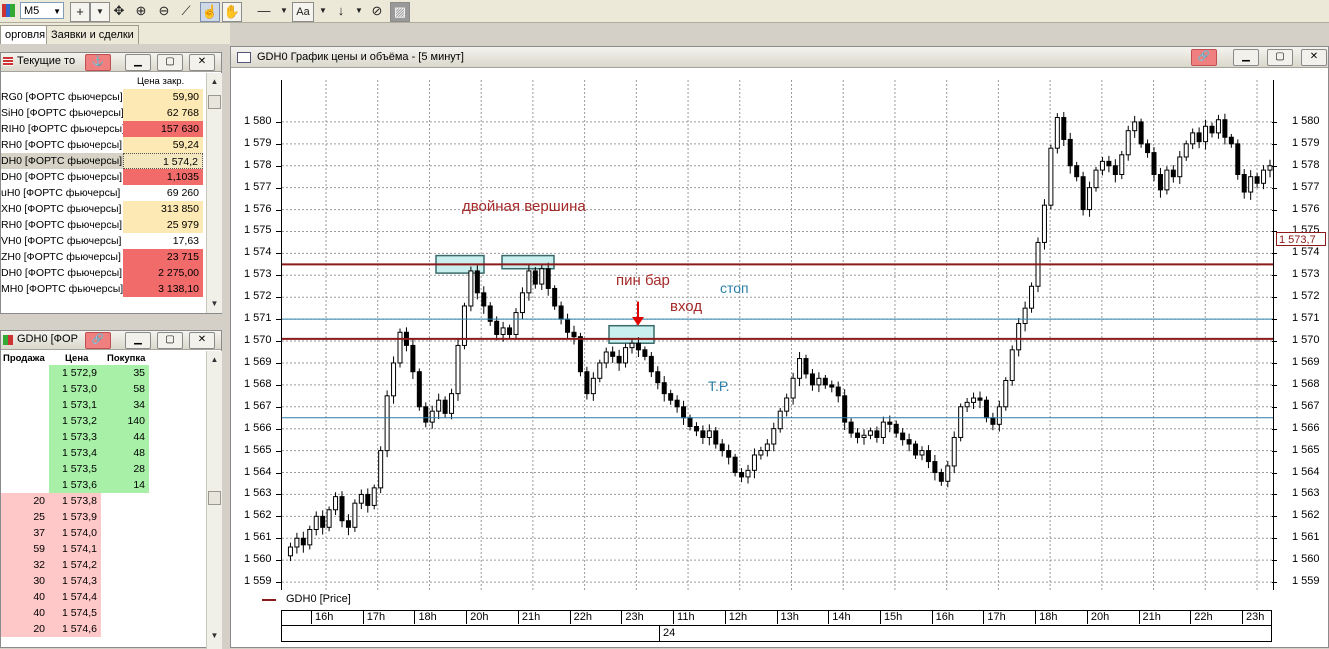 This screenshot has width=1329, height=649. I want to click on bid-row: 1 573,6 14, so click(103, 485).